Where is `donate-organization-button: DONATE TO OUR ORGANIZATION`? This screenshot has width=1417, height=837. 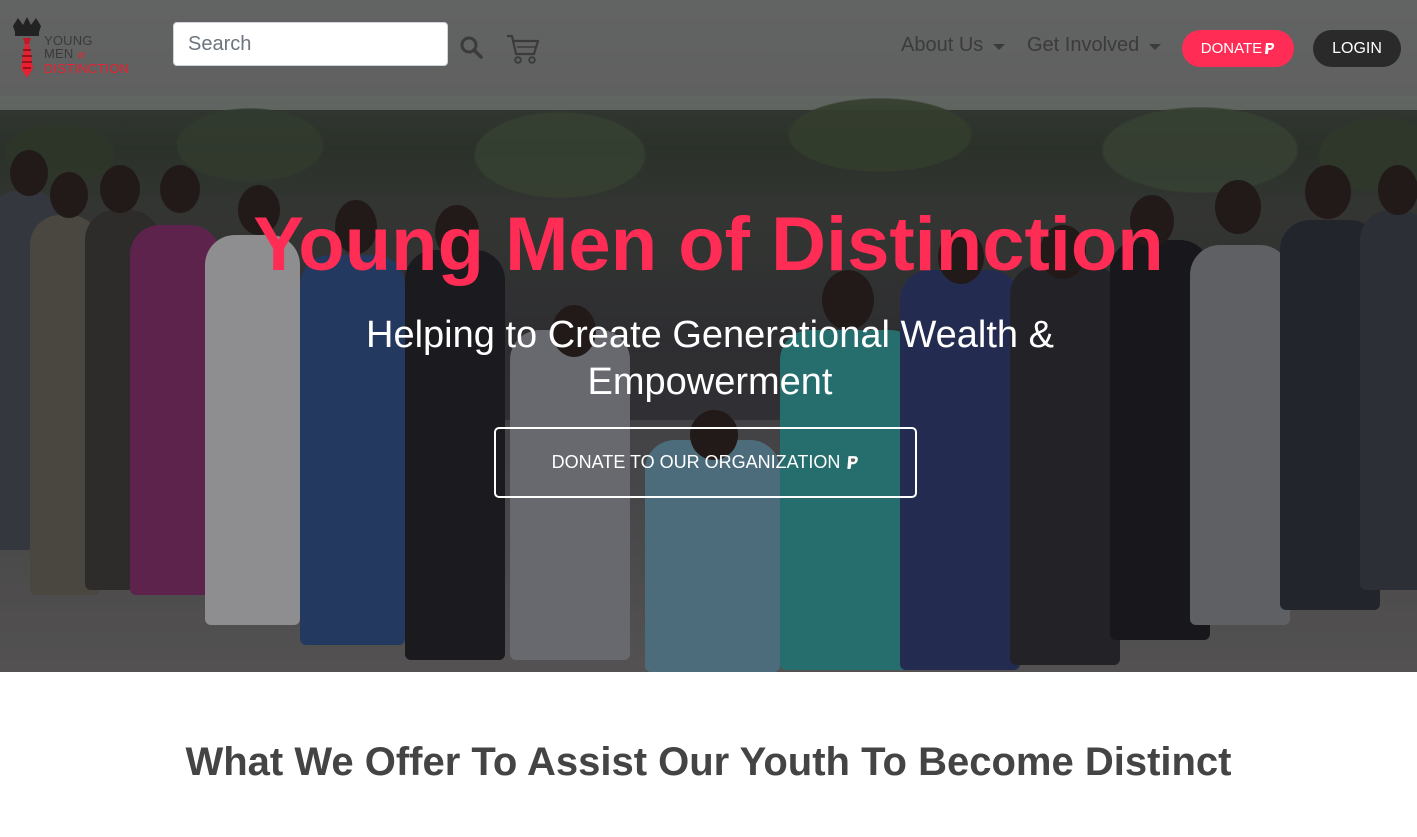
donate-organization-button: DONATE TO OUR ORGANIZATION is located at coordinates (705, 462).